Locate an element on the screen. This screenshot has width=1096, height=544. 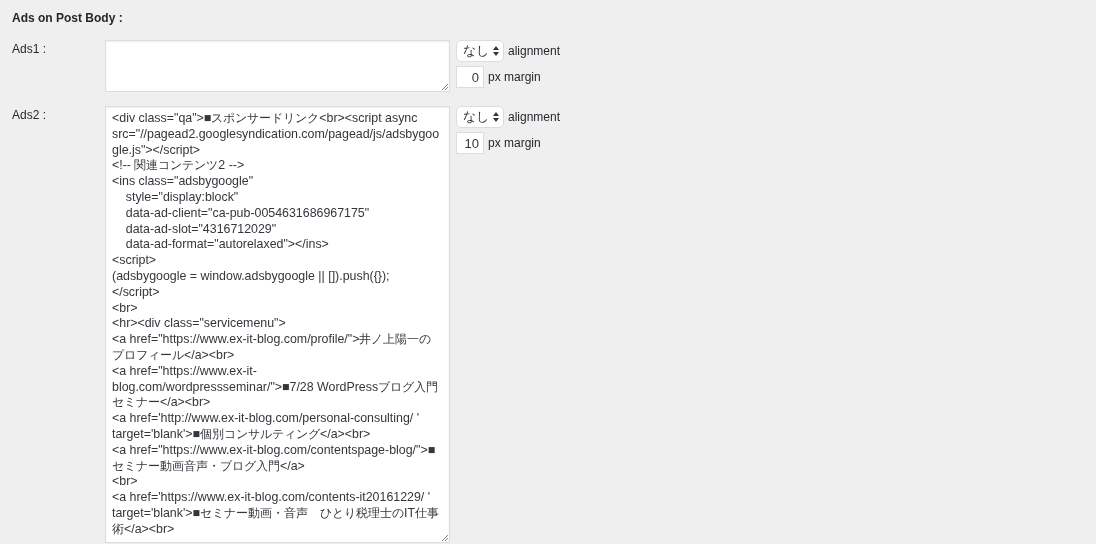
section-title: Ads on Post Body : is located at coordinates (68, 18).